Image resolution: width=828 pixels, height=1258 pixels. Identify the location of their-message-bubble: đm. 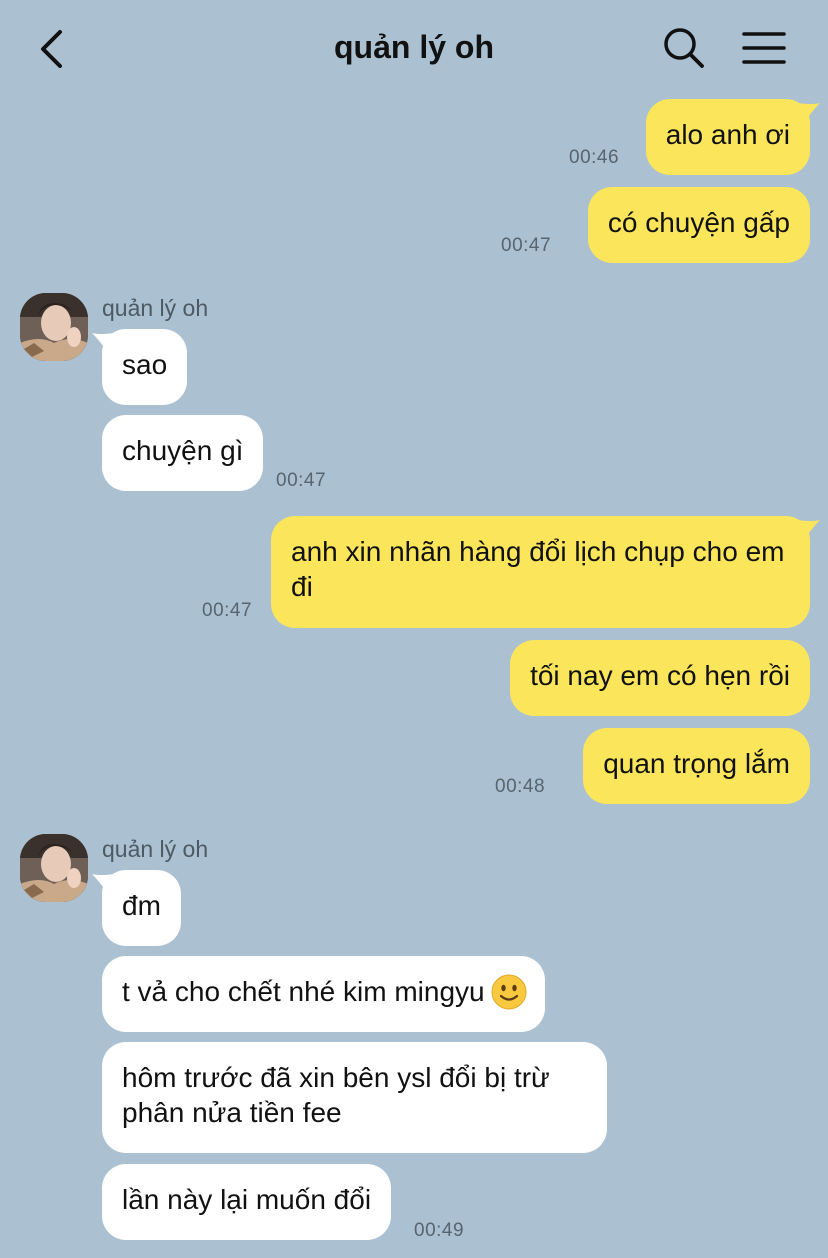
(136, 908).